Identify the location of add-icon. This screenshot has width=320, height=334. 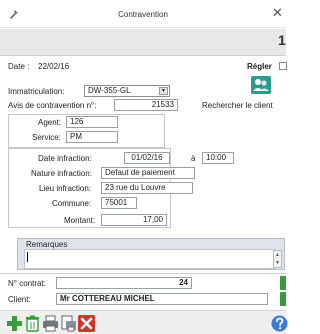
(14, 323).